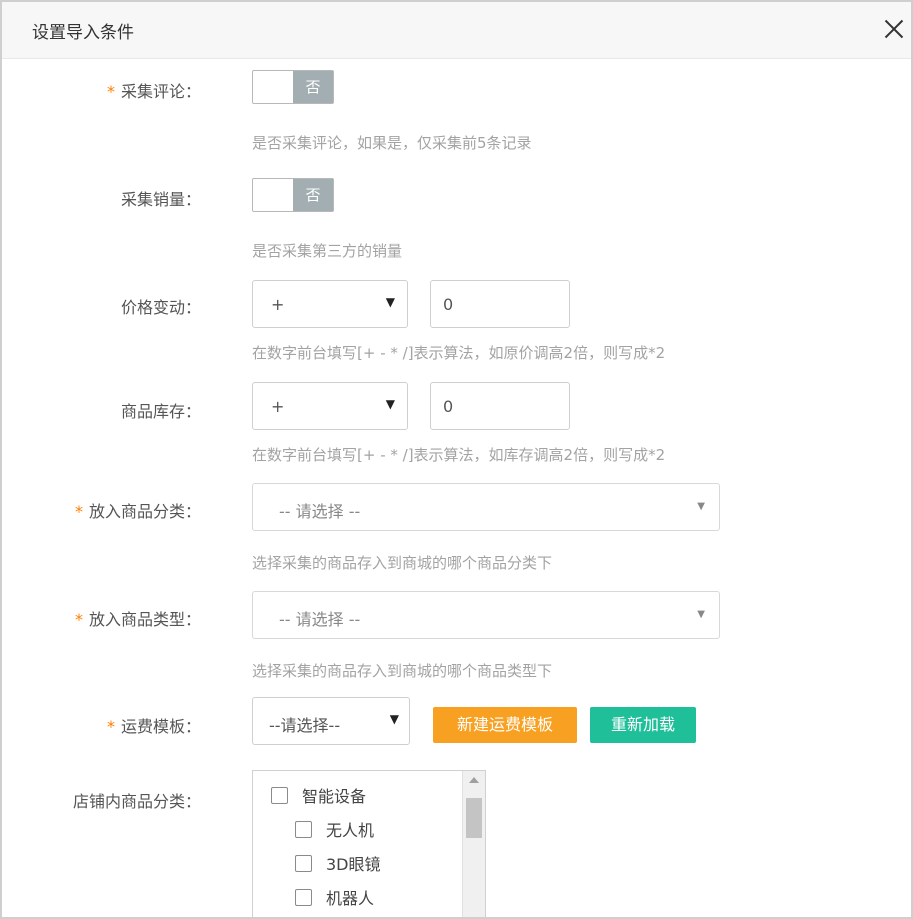  I want to click on collect-comments-toggle: 否, so click(293, 87).